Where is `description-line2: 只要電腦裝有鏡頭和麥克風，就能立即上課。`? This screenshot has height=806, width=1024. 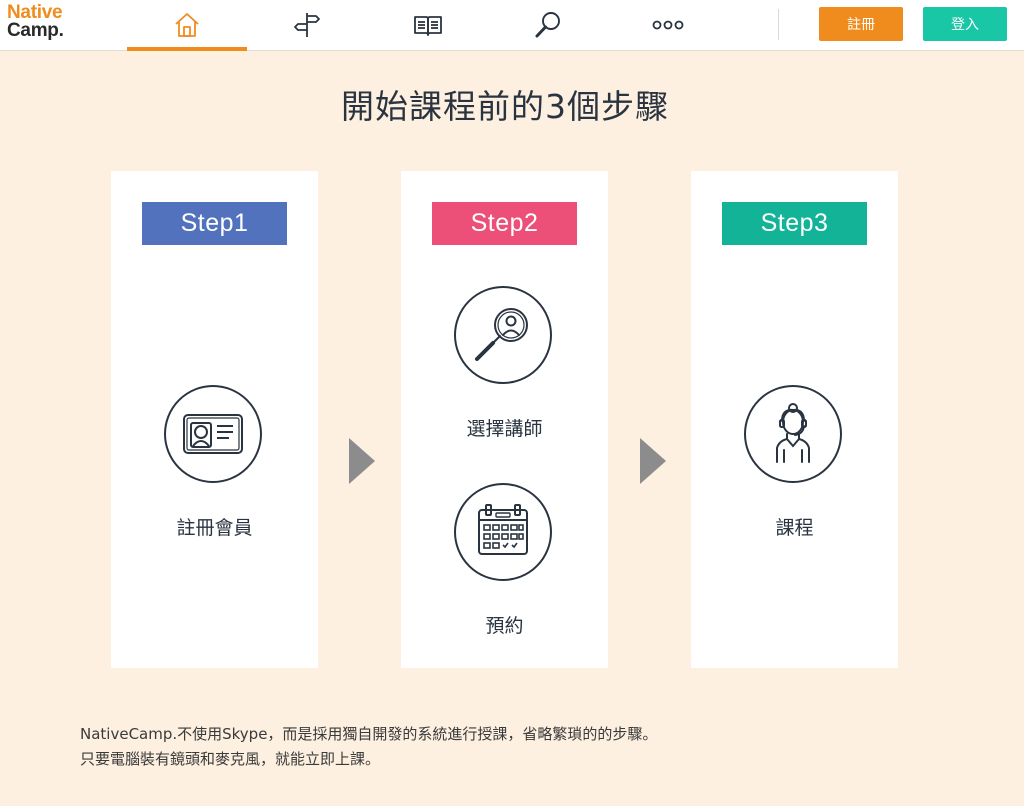 description-line2: 只要電腦裝有鏡頭和麥克風，就能立即上課。 is located at coordinates (230, 759).